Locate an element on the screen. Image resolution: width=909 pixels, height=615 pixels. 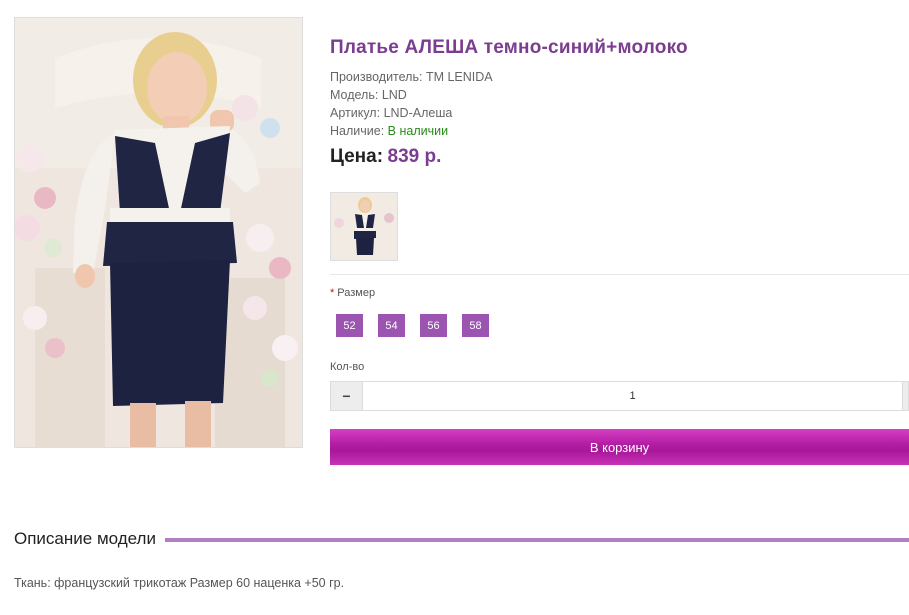
size-option-56: 56 is located at coordinates (433, 325).